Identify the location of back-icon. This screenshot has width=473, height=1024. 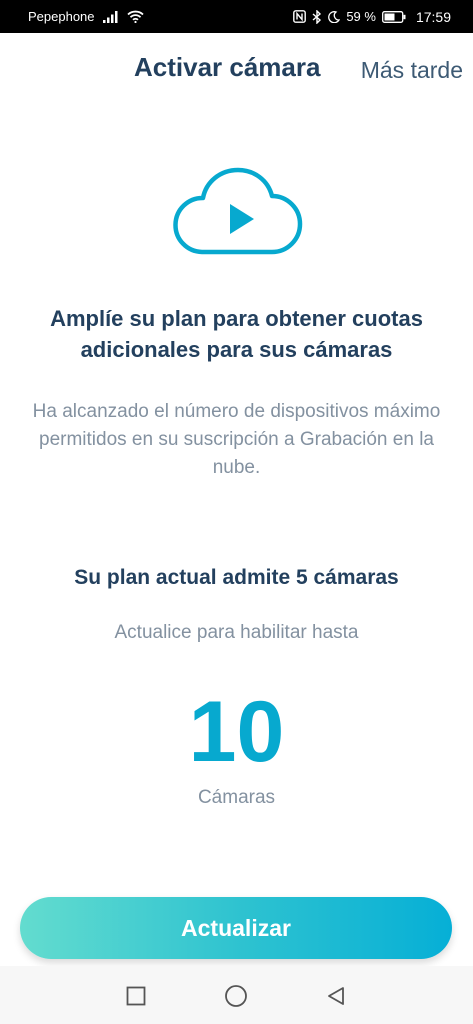
(336, 996).